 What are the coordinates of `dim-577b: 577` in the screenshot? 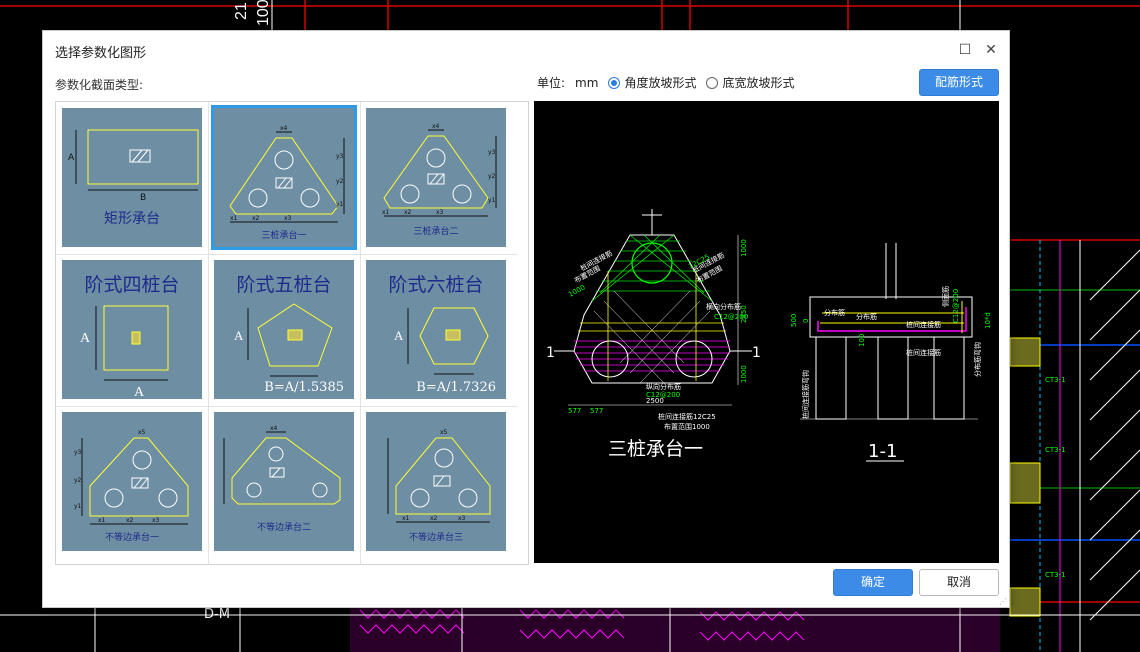 It's located at (596, 411).